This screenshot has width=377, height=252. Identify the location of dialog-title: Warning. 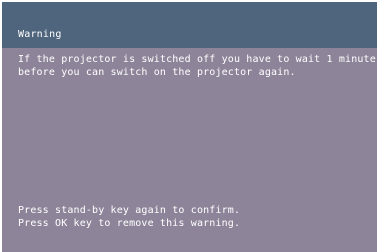
(40, 34).